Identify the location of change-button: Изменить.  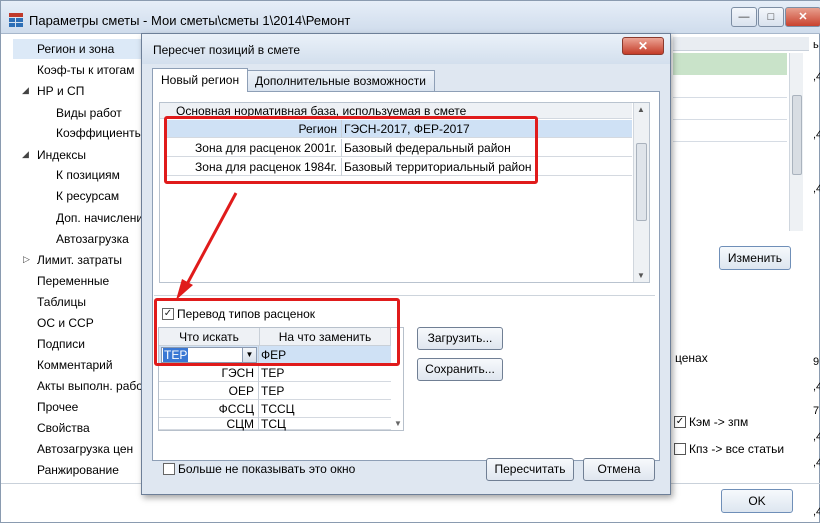
(755, 258).